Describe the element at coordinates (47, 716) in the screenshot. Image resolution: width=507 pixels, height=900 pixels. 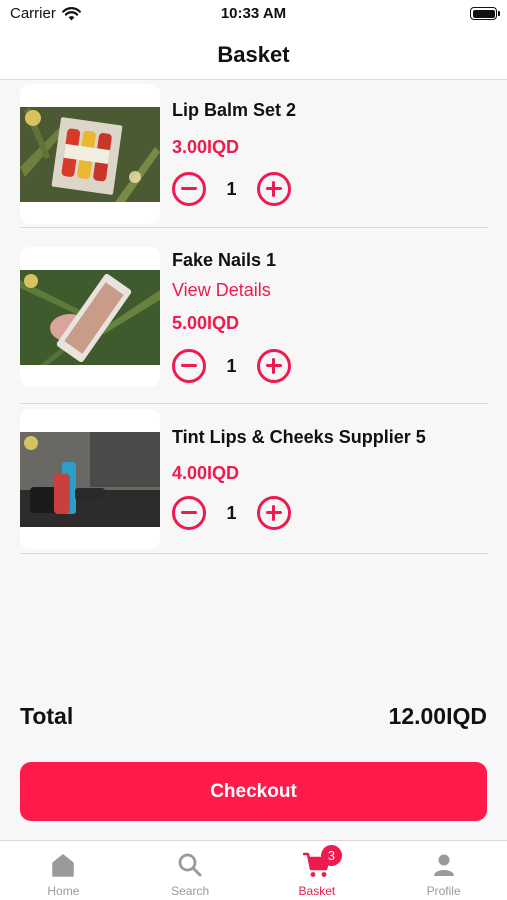
I see `total-label: Total` at that location.